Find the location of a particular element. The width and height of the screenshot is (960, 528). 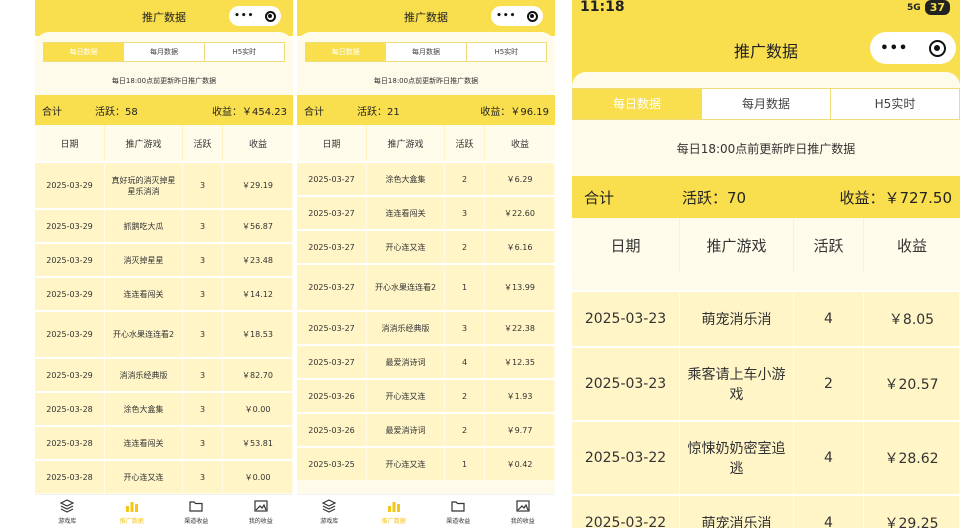

cell-game: 涂色大盒集 is located at coordinates (144, 409).